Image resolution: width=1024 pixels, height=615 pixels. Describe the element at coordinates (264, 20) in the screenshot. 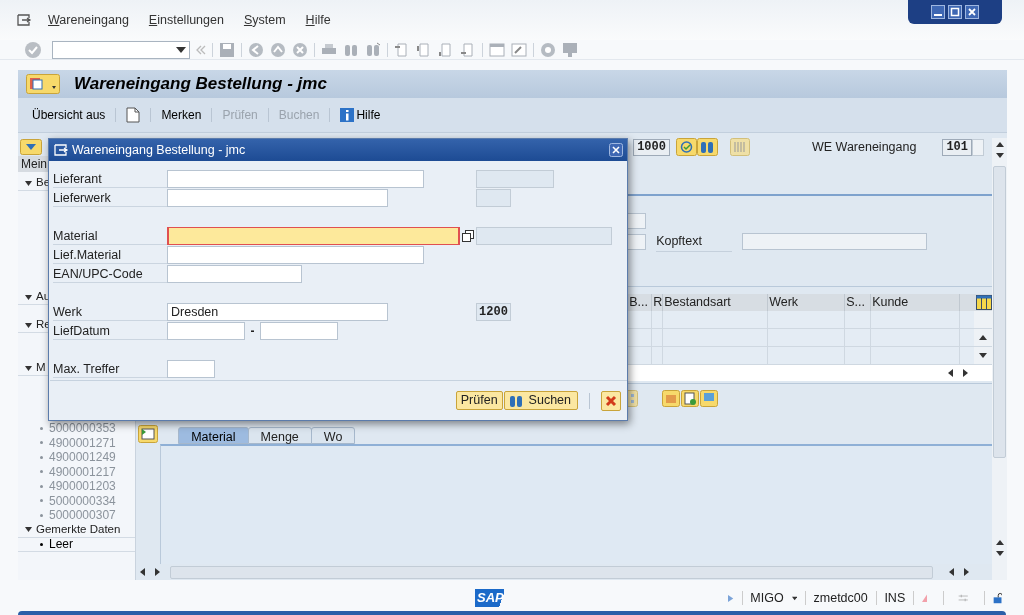

I see `menu-item: System` at that location.